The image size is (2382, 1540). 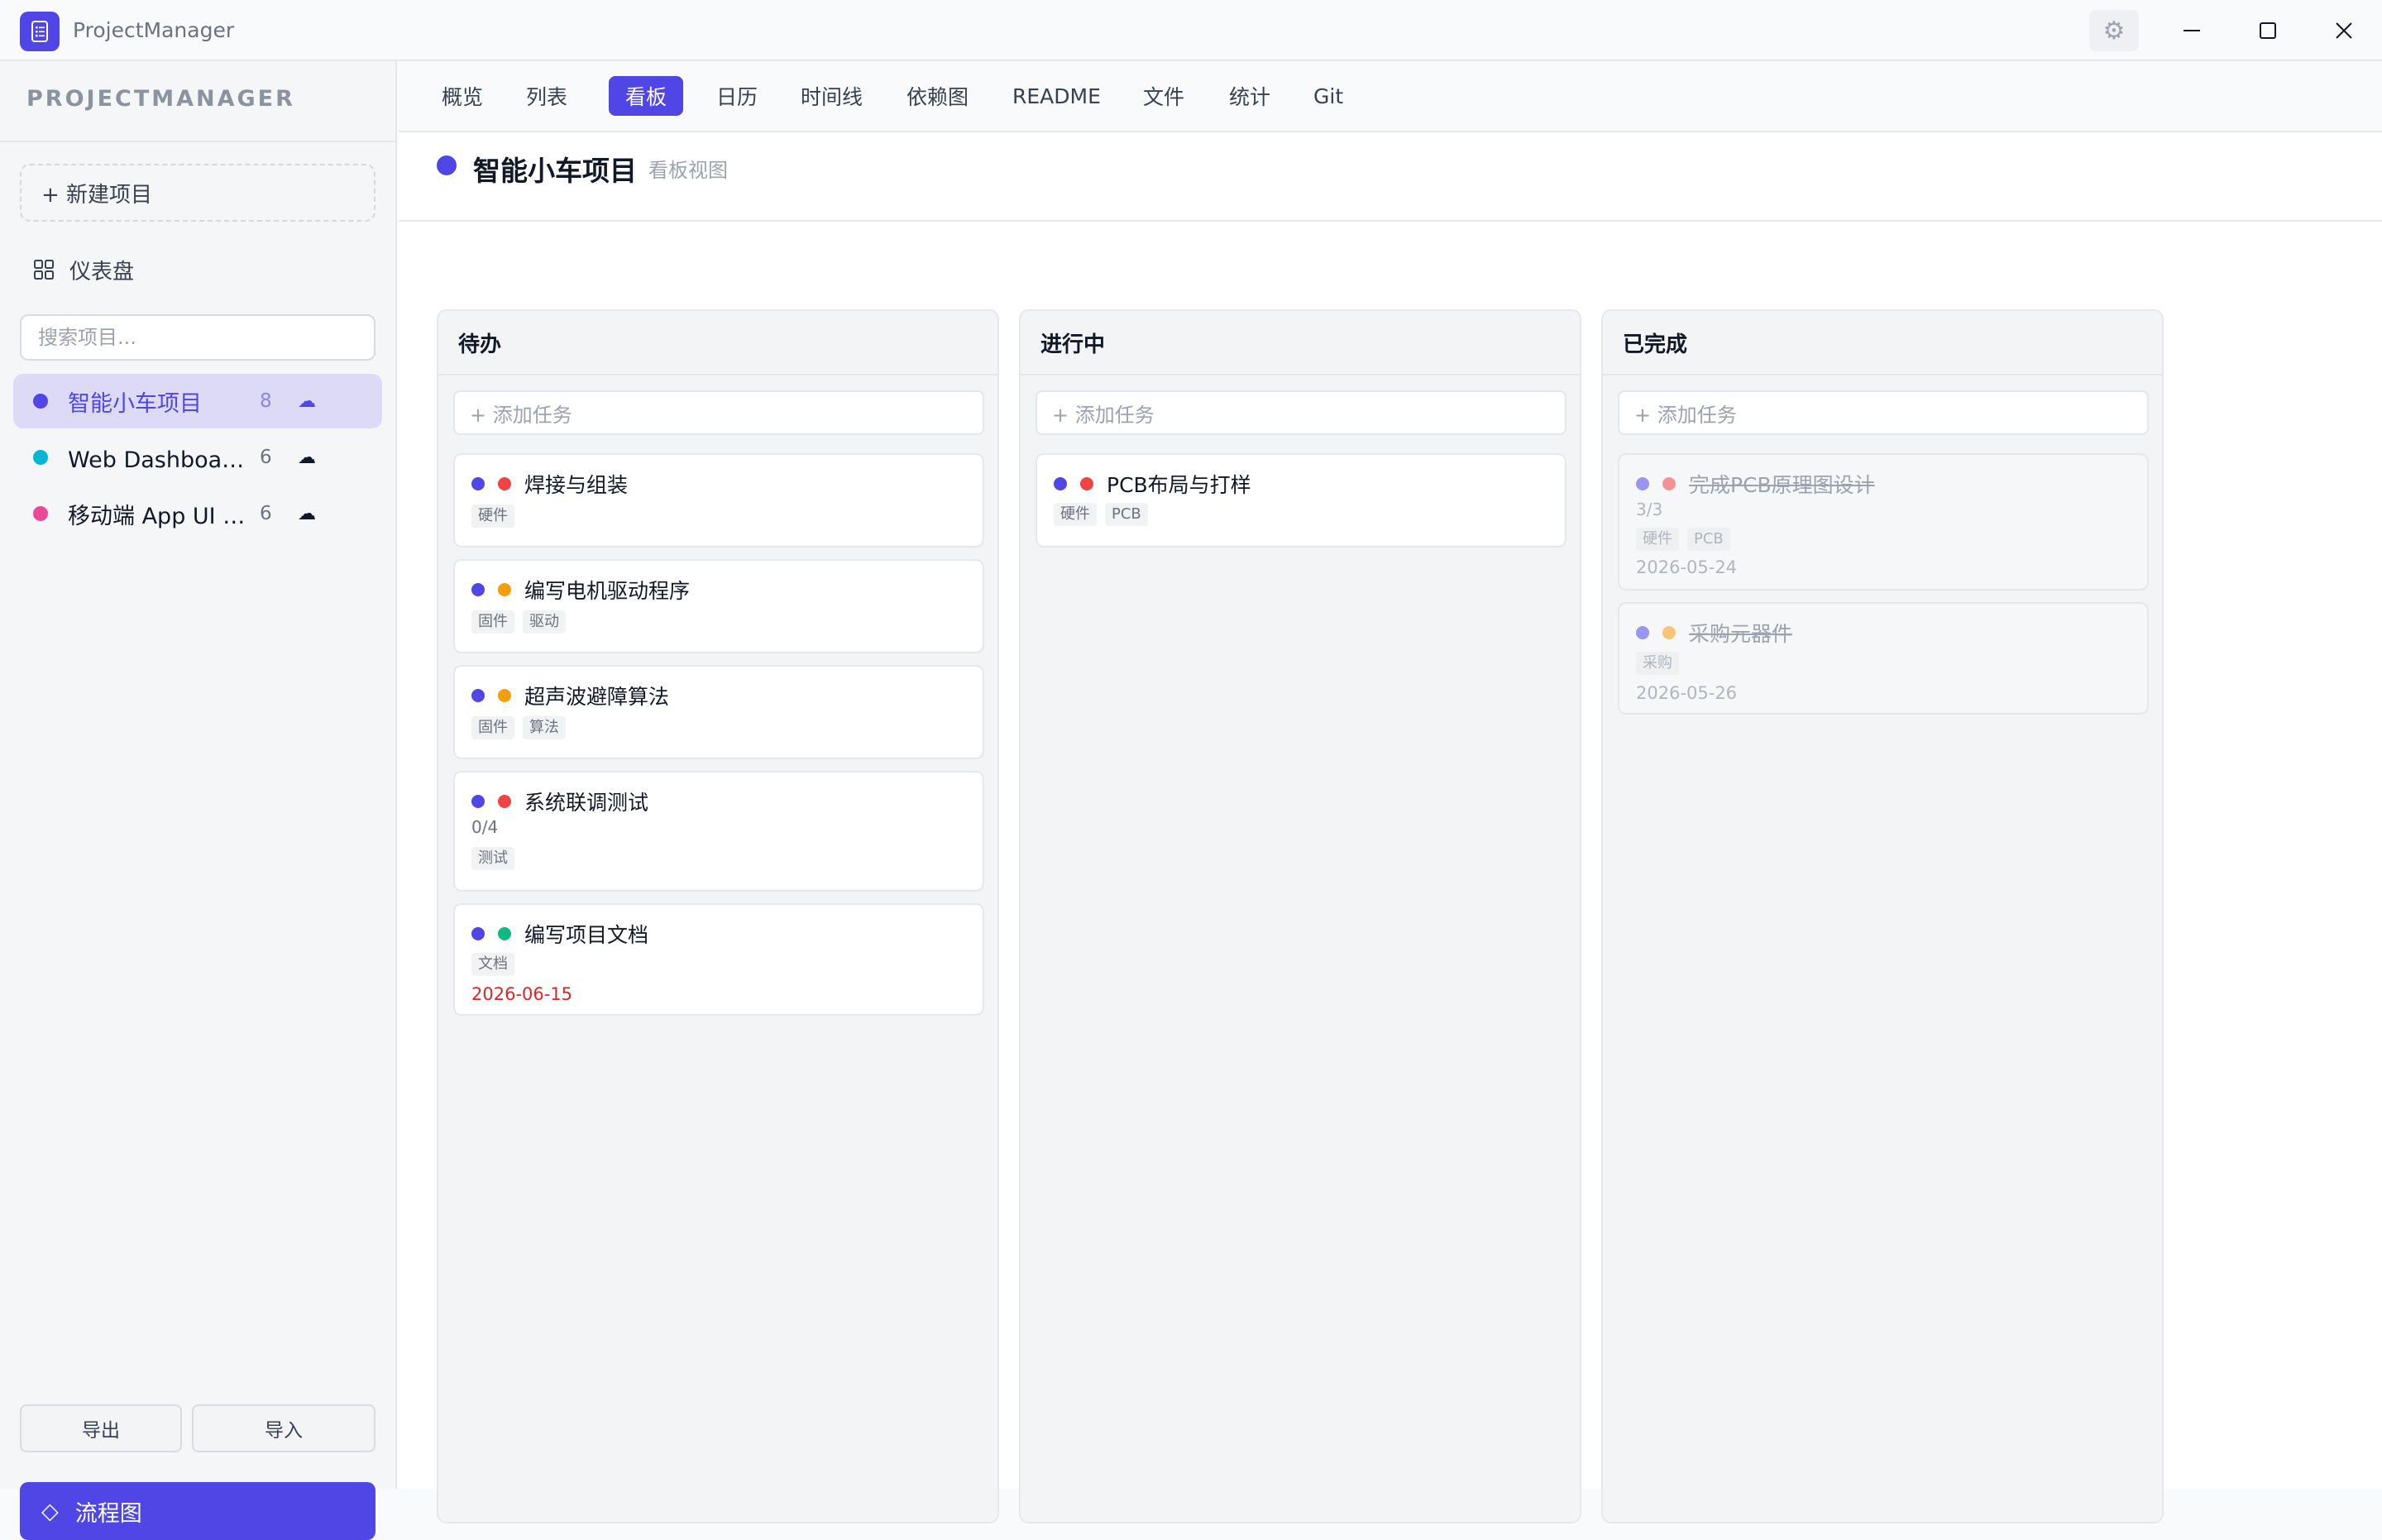 I want to click on close-button, so click(x=2344, y=30).